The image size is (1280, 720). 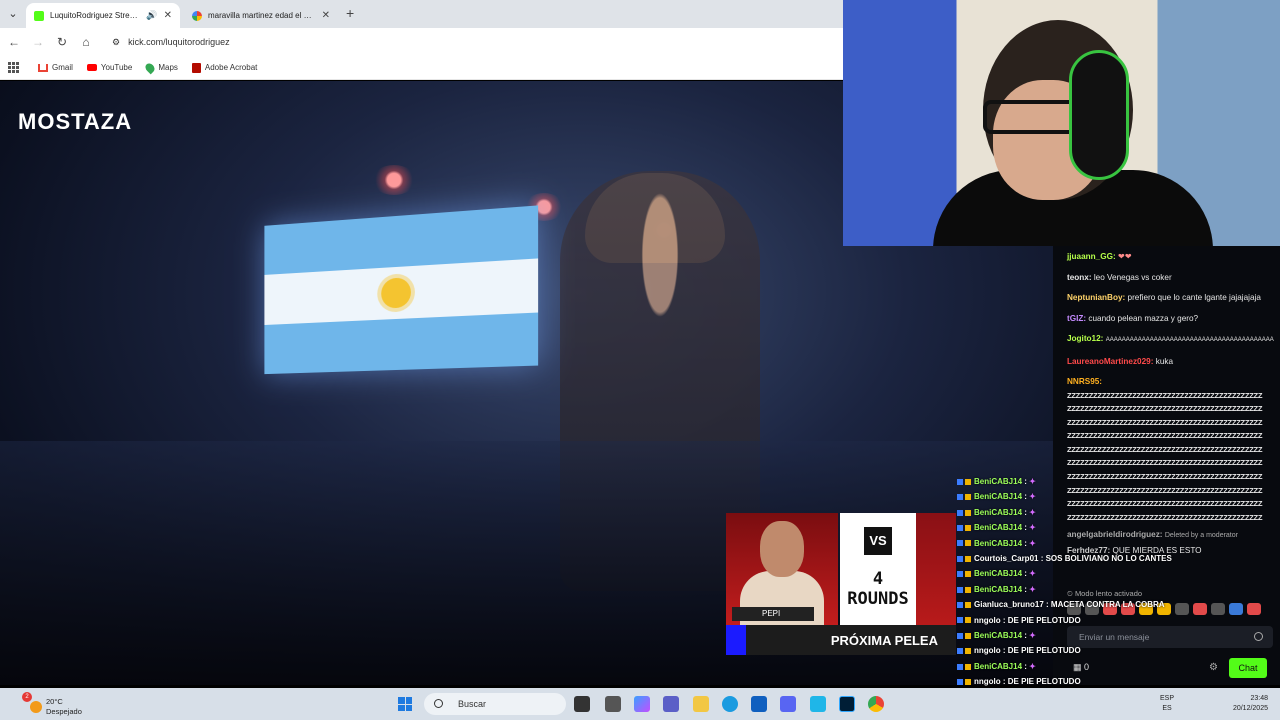 I want to click on overlay-chat-username: nngolo, so click(x=987, y=682).